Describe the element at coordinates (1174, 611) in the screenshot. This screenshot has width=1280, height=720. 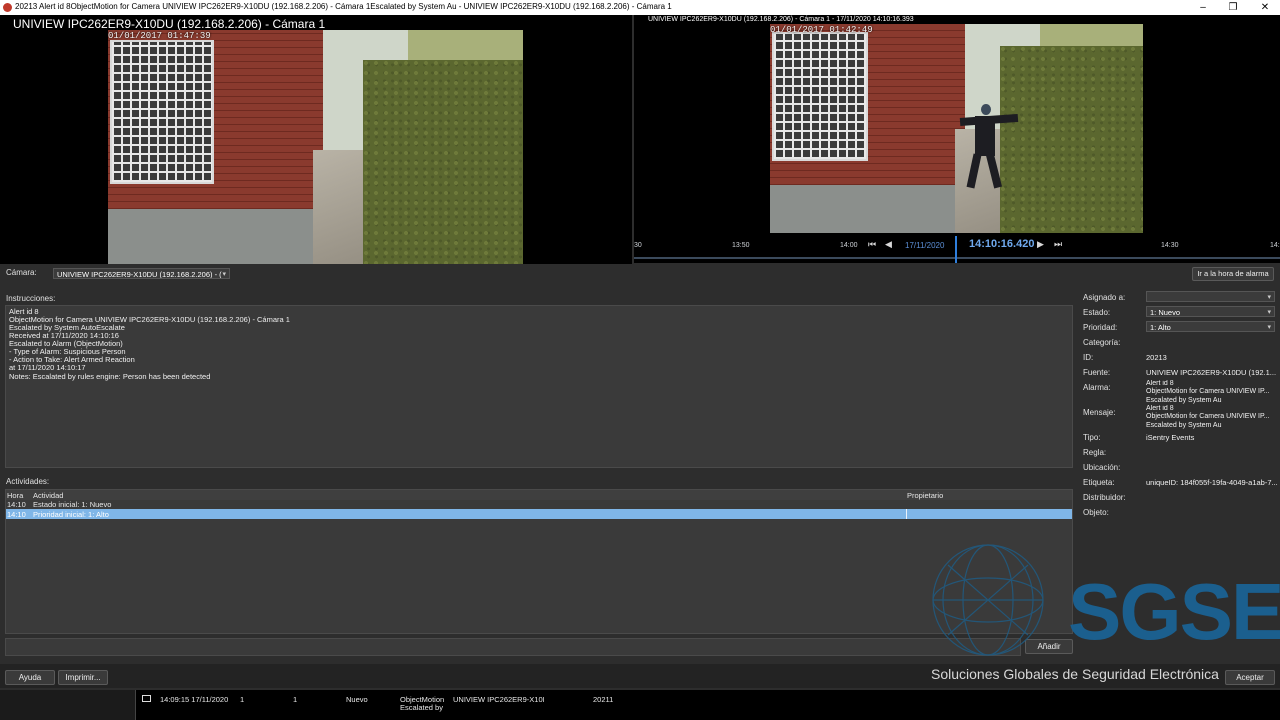
I see `sgse-logo: SGSE` at that location.